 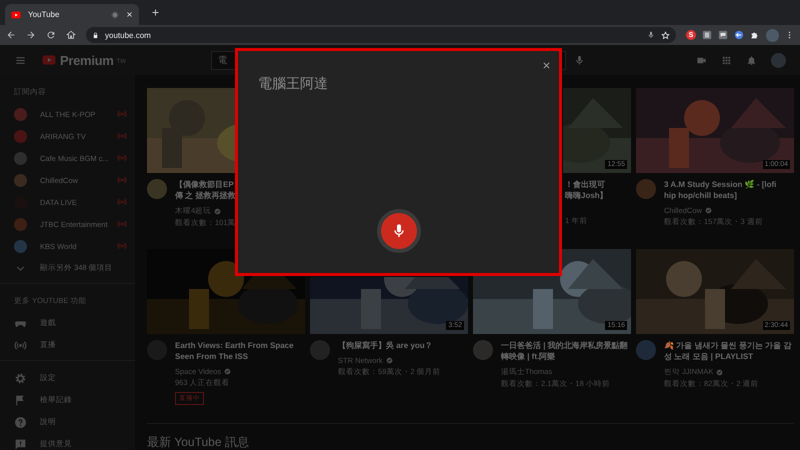 I want to click on chat-icon, so click(x=723, y=35).